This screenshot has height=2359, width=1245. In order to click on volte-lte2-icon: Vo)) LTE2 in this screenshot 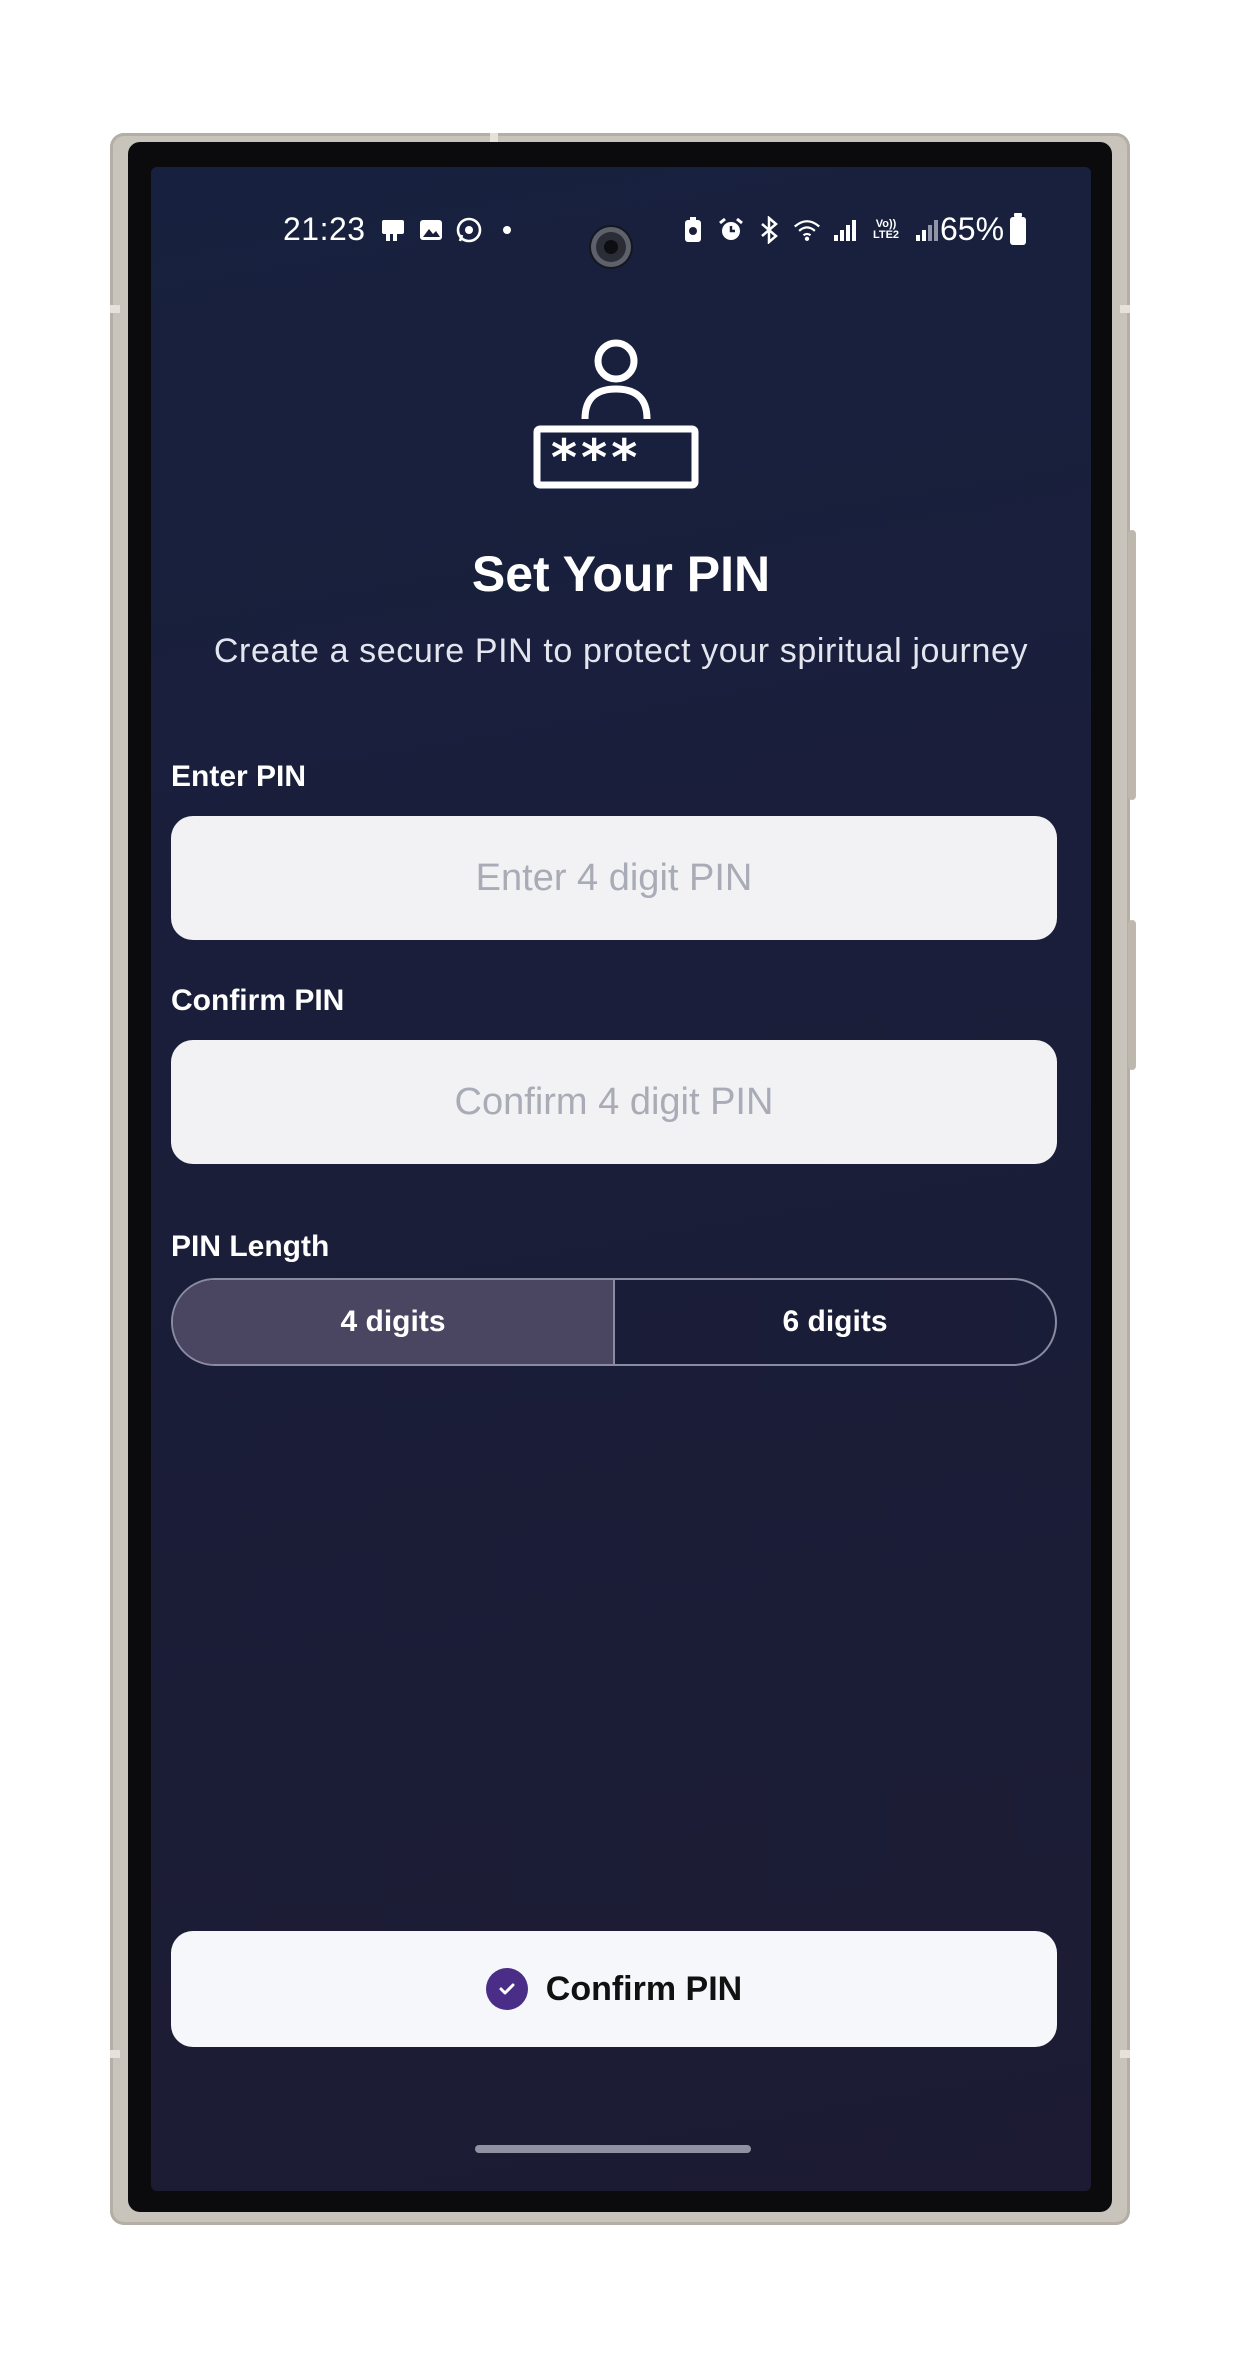, I will do `click(886, 229)`.